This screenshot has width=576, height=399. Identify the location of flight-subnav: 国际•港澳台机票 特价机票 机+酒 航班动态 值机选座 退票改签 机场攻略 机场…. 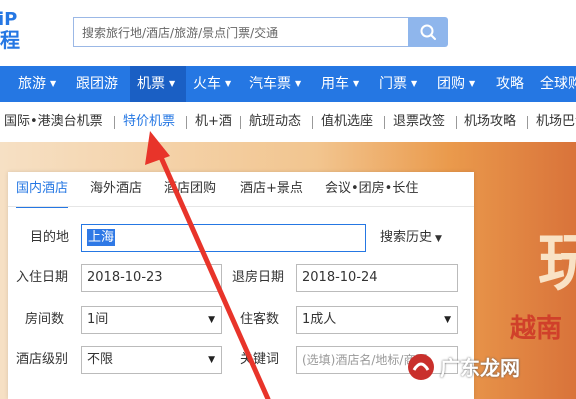
(288, 122).